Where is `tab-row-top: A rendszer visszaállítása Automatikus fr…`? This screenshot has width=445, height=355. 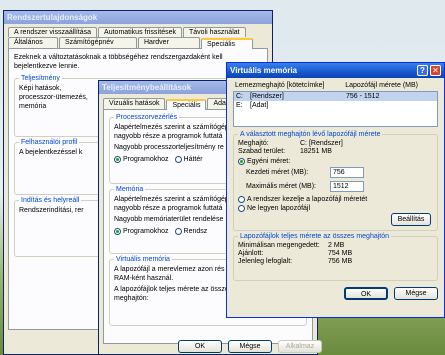
tab-row-top: A rendszer visszaállítása Automatikus fr… is located at coordinates (138, 32).